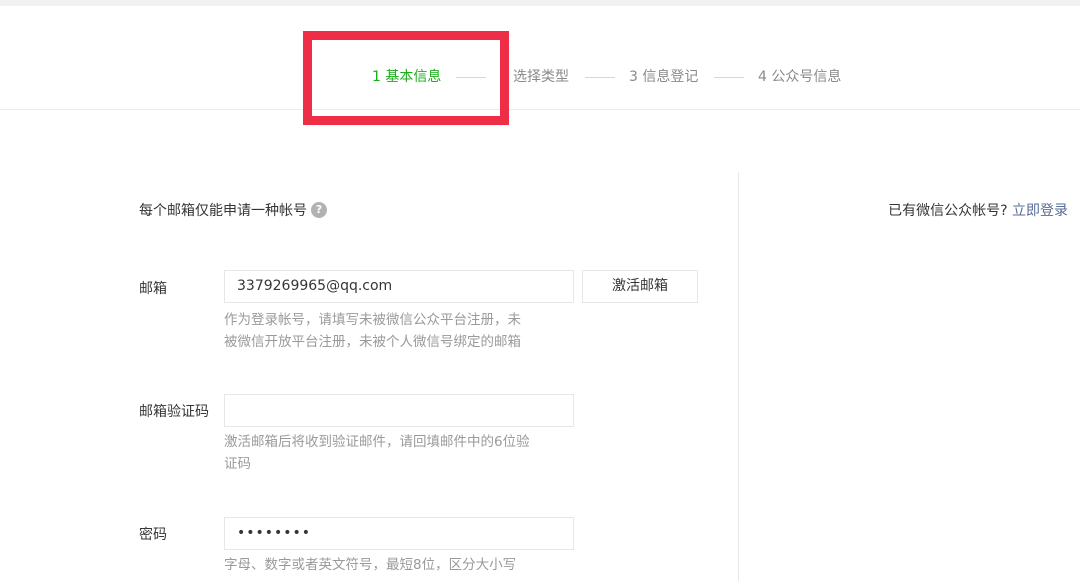  Describe the element at coordinates (738, 376) in the screenshot. I see `vertical-divider` at that location.